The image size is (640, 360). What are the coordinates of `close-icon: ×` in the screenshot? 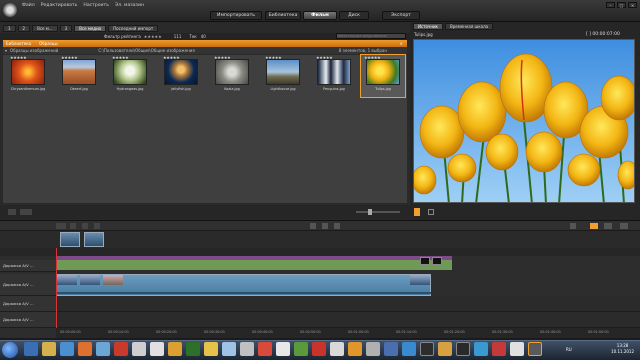 It's located at (632, 5).